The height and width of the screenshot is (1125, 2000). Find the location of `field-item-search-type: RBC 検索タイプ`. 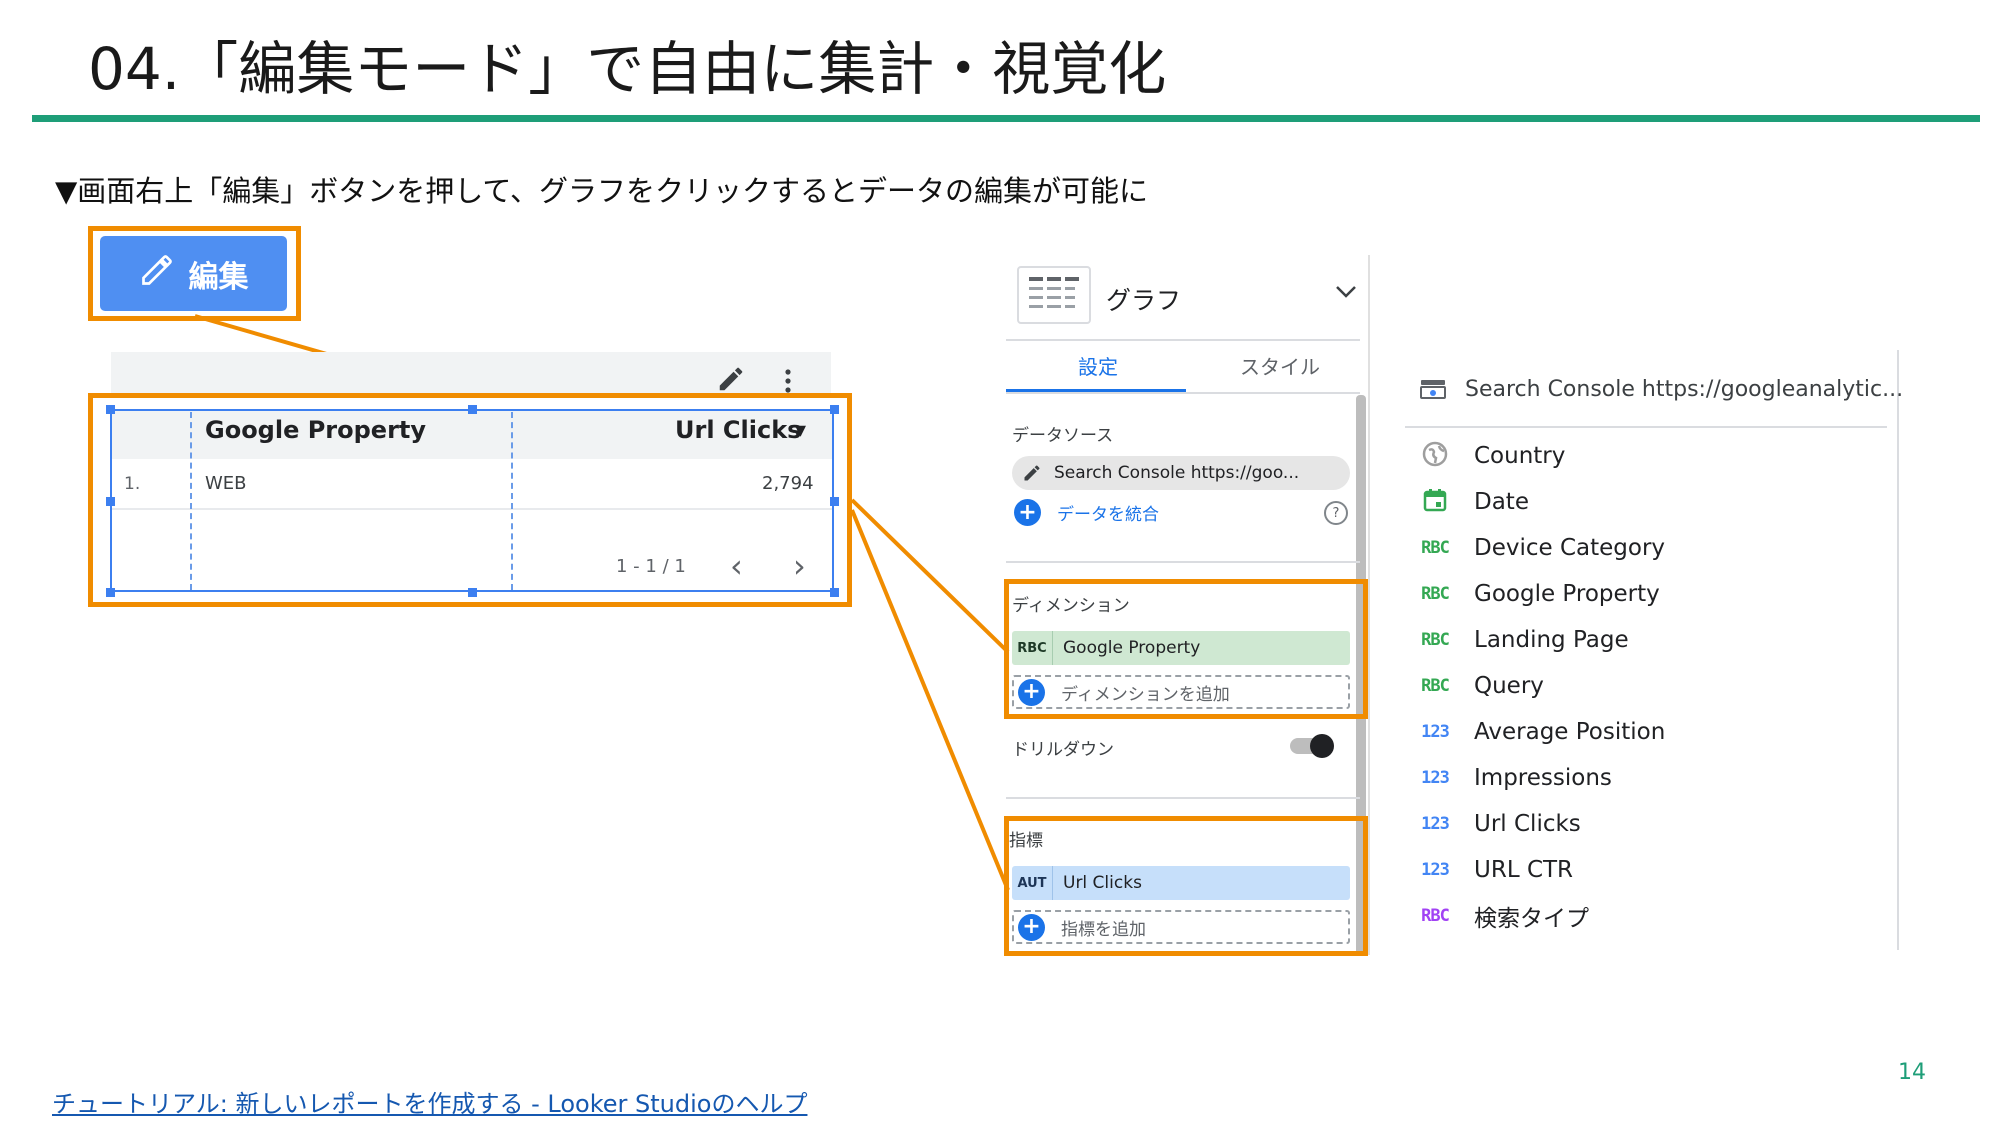

field-item-search-type: RBC 検索タイプ is located at coordinates (1504, 916).